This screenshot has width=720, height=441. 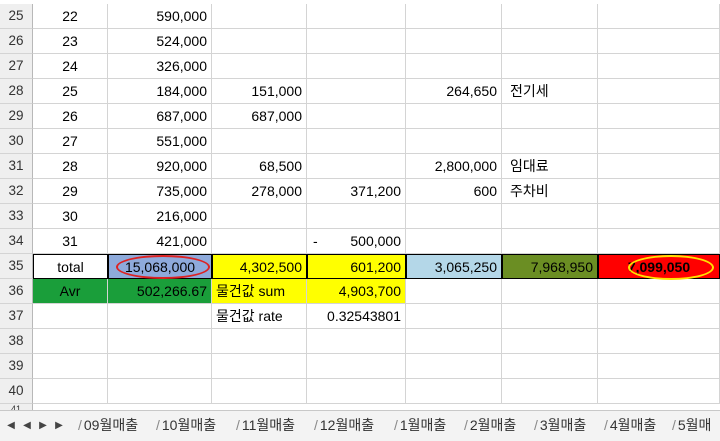 What do you see at coordinates (16, 391) in the screenshot?
I see `row-header: 40` at bounding box center [16, 391].